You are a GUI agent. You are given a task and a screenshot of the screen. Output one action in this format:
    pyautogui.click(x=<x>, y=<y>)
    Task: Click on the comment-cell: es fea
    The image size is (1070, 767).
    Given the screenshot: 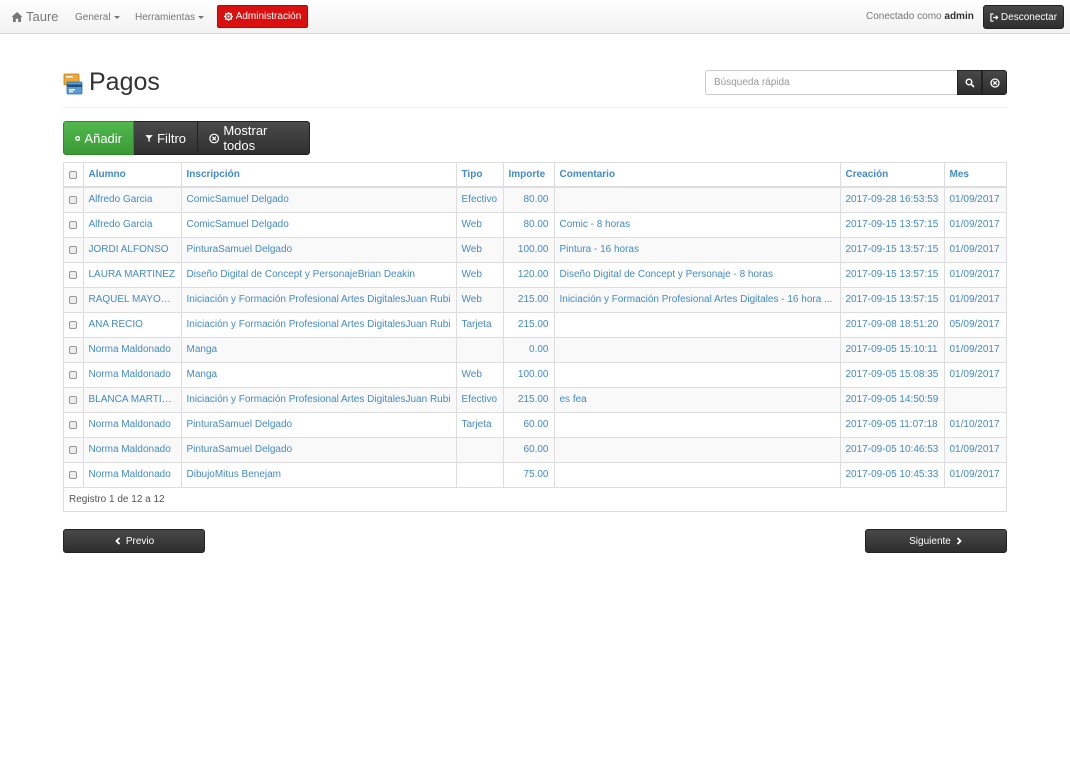 What is the action you would take?
    pyautogui.click(x=697, y=400)
    